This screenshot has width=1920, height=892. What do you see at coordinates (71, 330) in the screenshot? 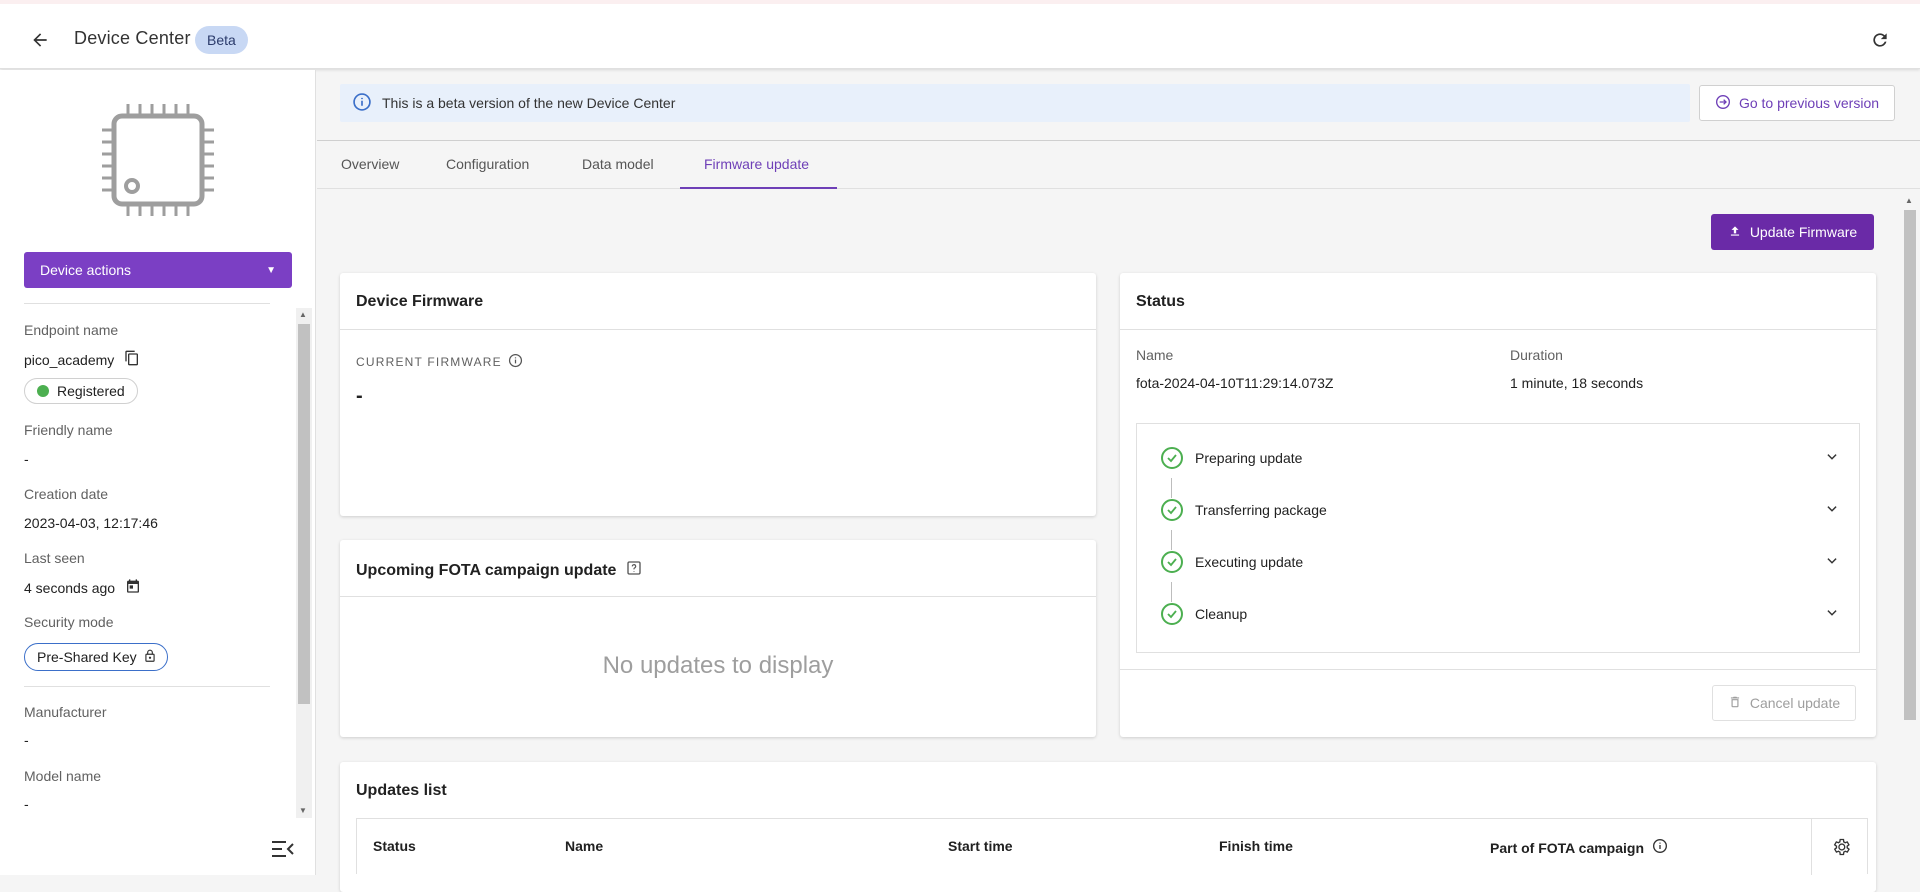
I see `endpoint-name-label: Endpoint name` at bounding box center [71, 330].